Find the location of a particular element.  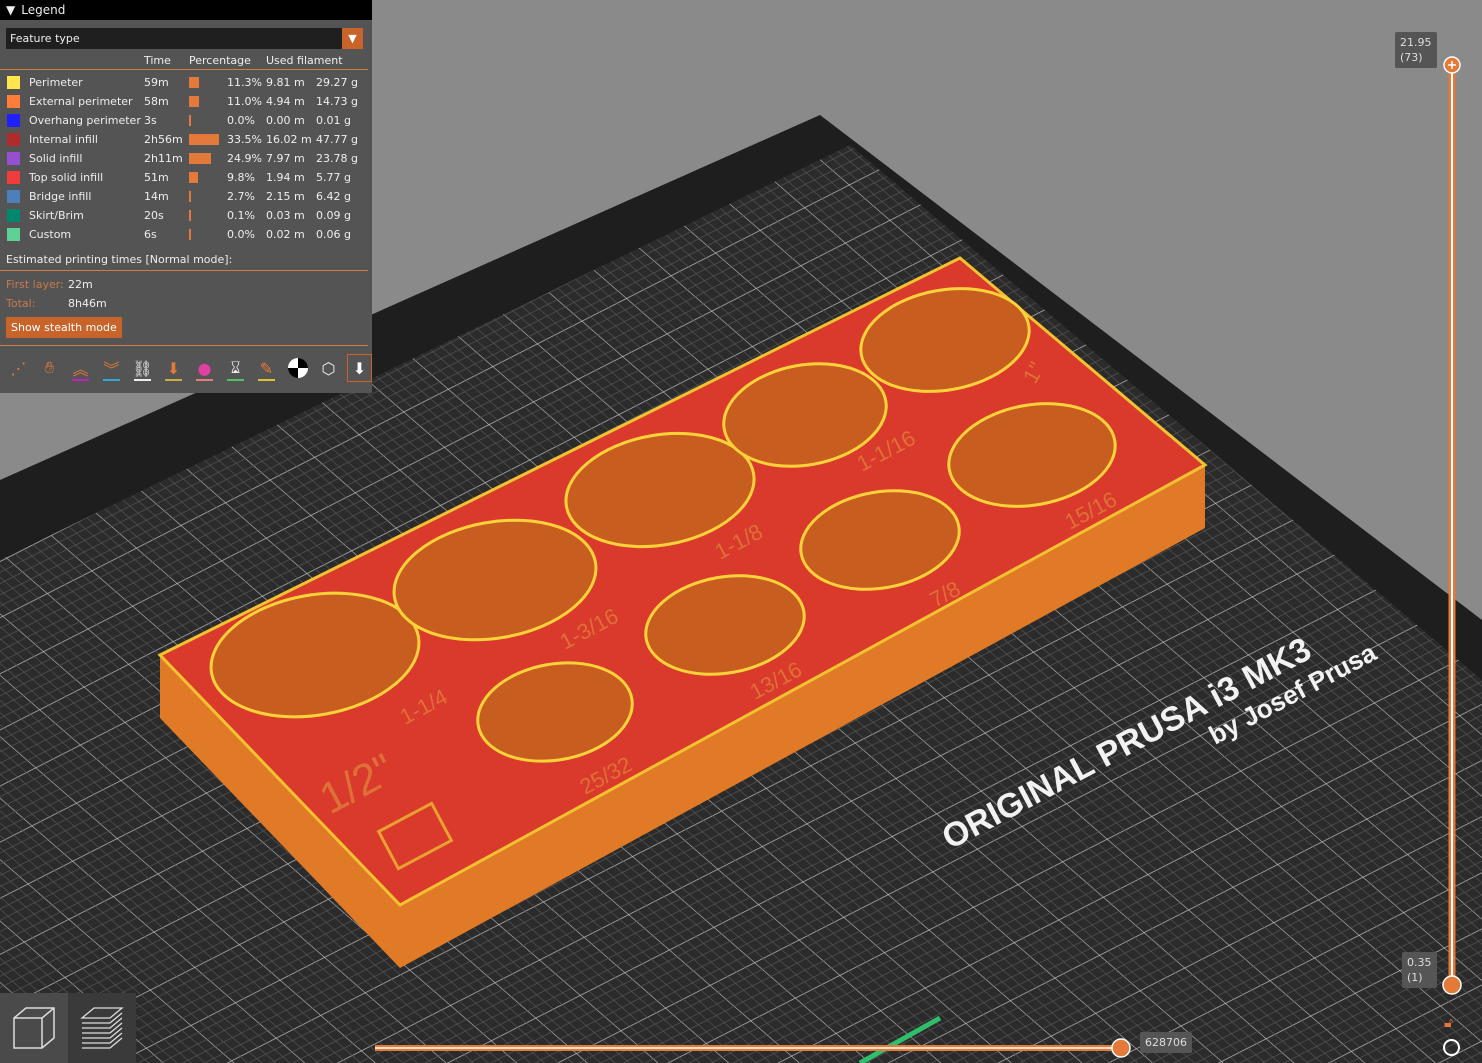

pause-prints-icon: ⌛︎ is located at coordinates (235, 368).